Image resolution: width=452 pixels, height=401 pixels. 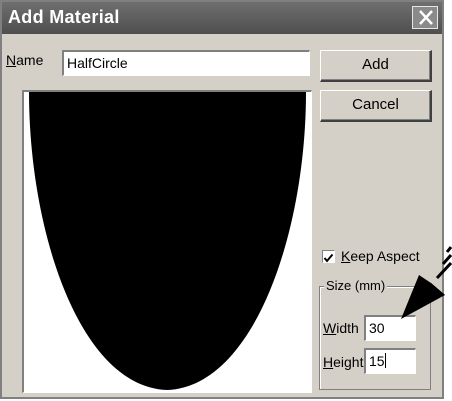 I want to click on width-label: Width, so click(x=341, y=328).